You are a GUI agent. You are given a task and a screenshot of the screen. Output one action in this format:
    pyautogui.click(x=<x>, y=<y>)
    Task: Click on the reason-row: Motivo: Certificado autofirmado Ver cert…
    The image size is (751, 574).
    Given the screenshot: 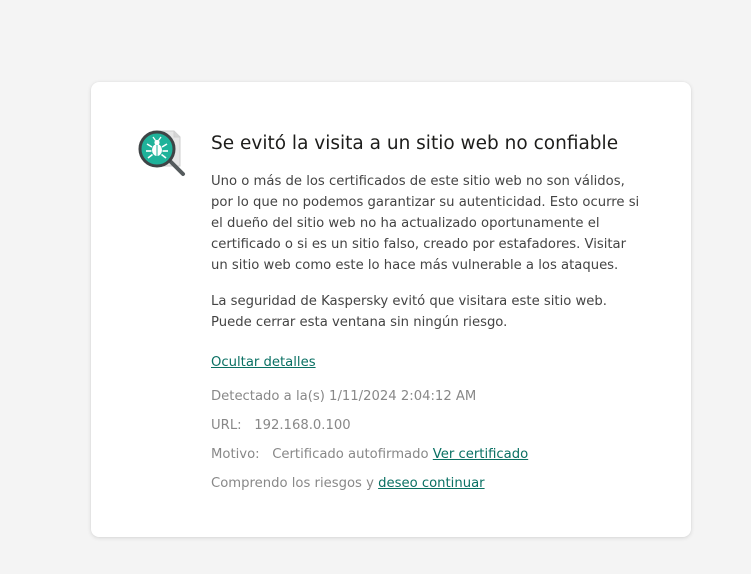 What is the action you would take?
    pyautogui.click(x=426, y=455)
    